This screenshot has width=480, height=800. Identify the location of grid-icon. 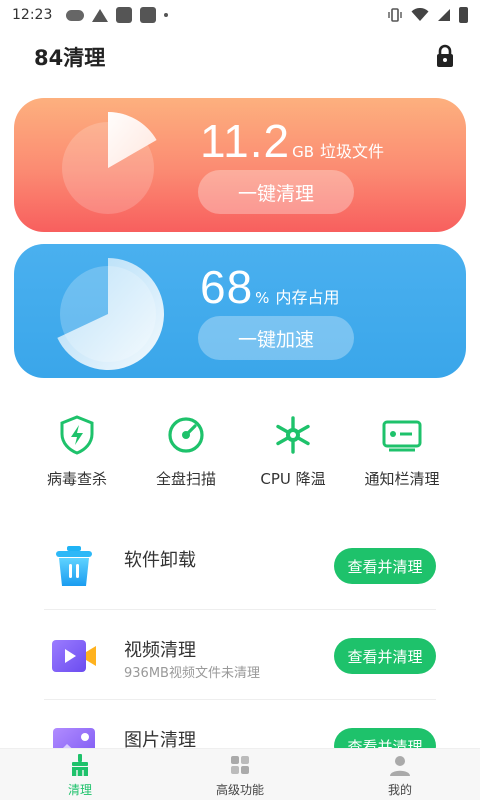
(240, 765).